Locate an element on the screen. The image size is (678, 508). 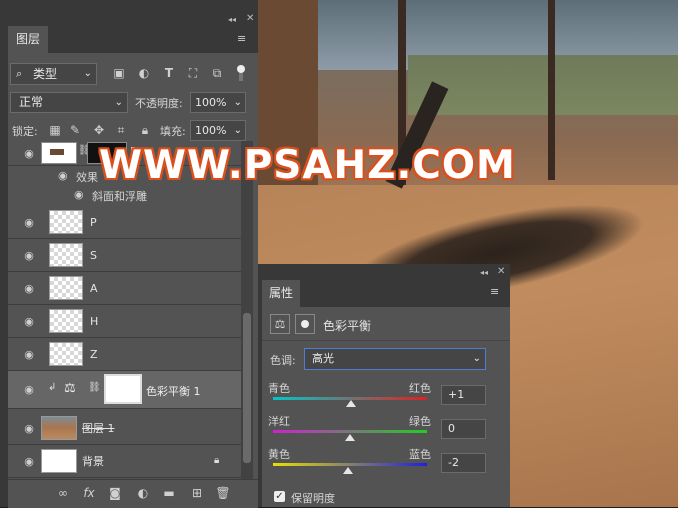
lock-transparent-icon: ▦ is located at coordinates (55, 130).